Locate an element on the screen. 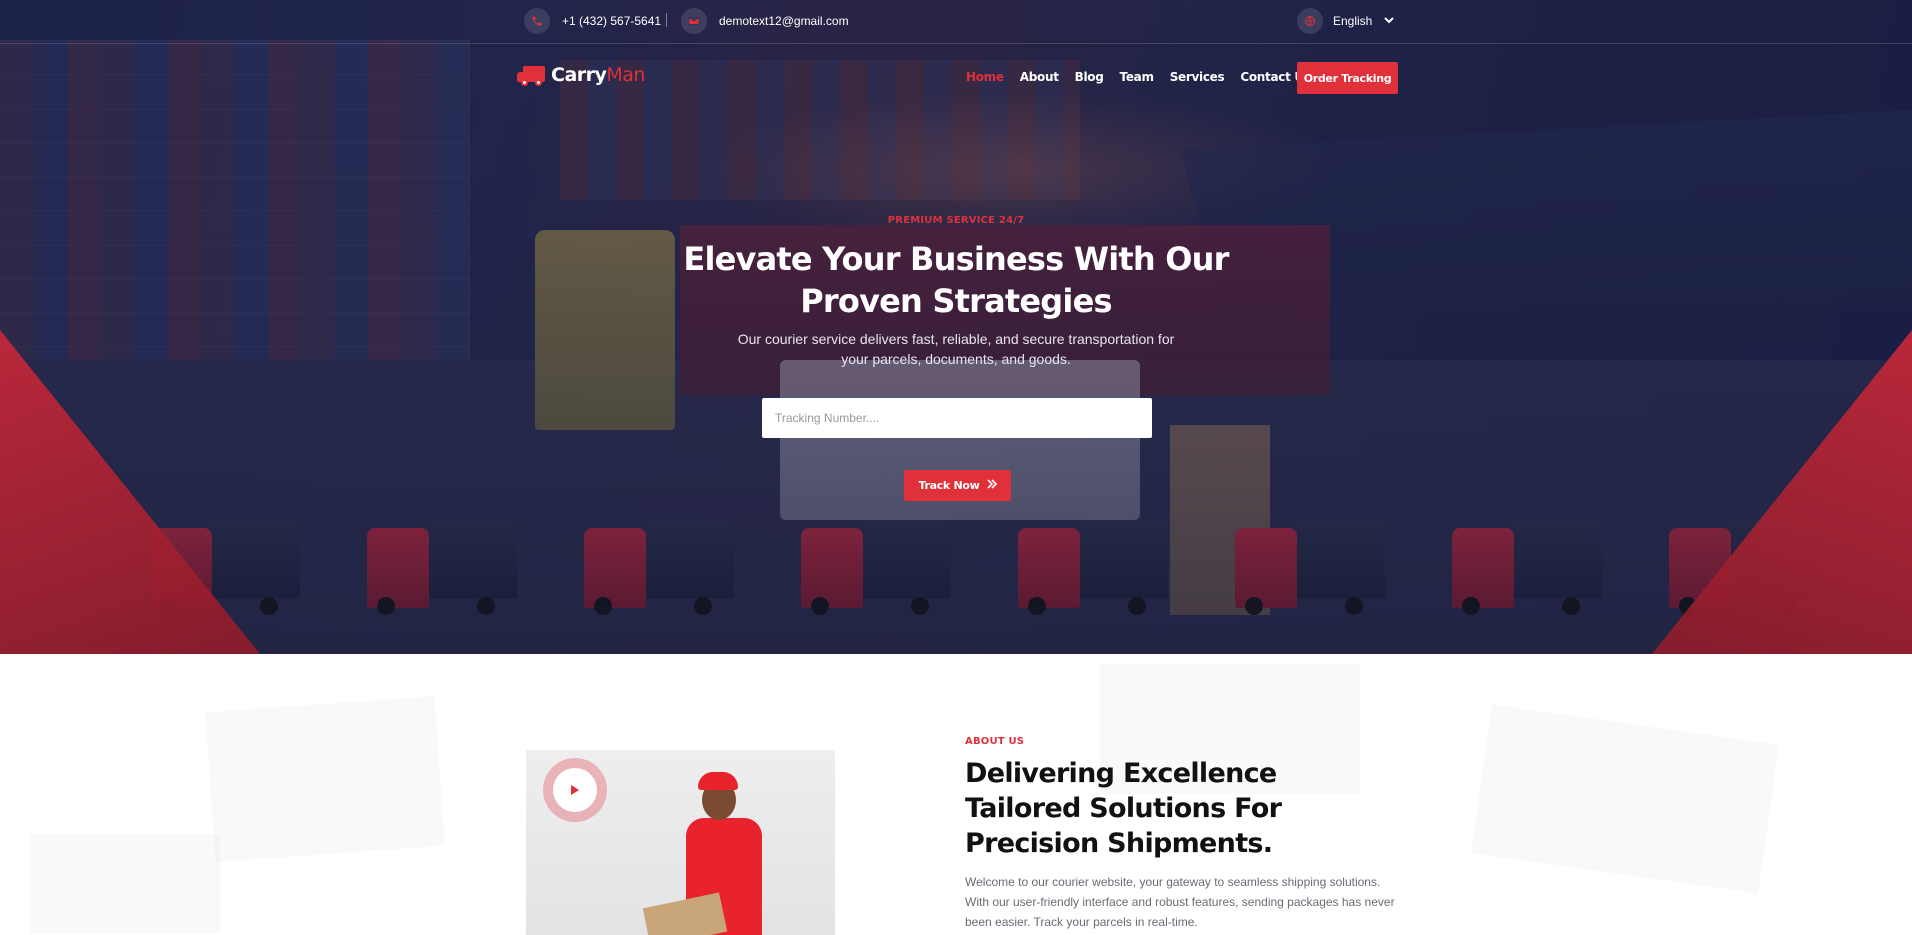 This screenshot has height=935, width=1912. play-icon is located at coordinates (575, 790).